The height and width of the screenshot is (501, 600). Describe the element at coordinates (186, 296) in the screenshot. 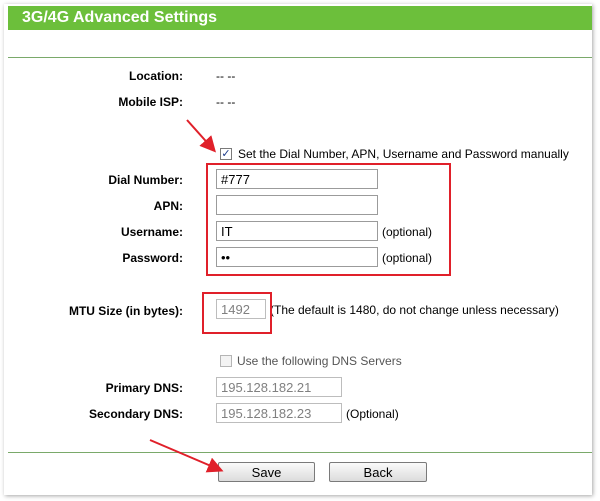

I see `annotation-arrows` at that location.